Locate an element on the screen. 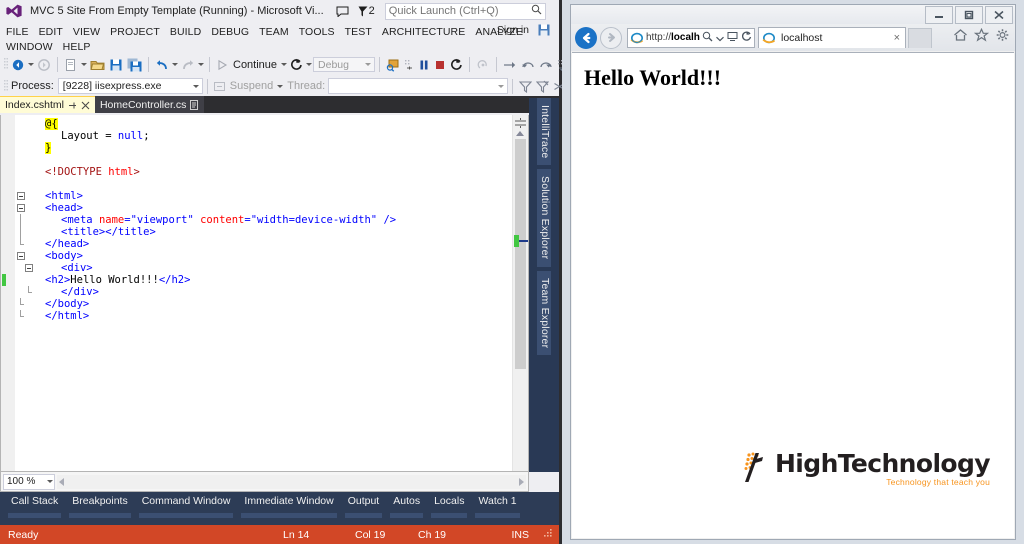 This screenshot has width=1024, height=544. navigate-backward-icon is located at coordinates (18, 65).